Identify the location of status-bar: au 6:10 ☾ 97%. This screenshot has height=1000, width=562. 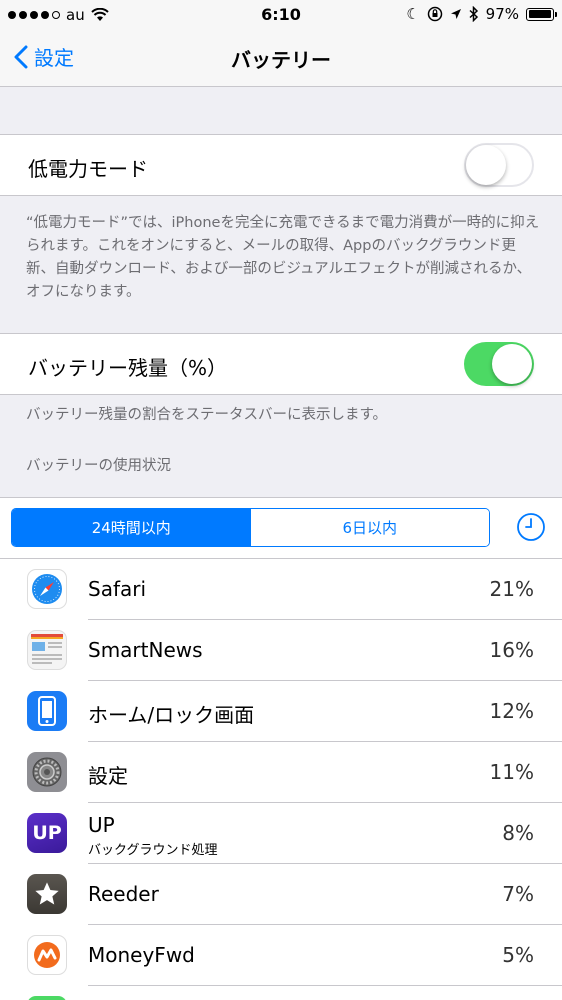
(281, 15).